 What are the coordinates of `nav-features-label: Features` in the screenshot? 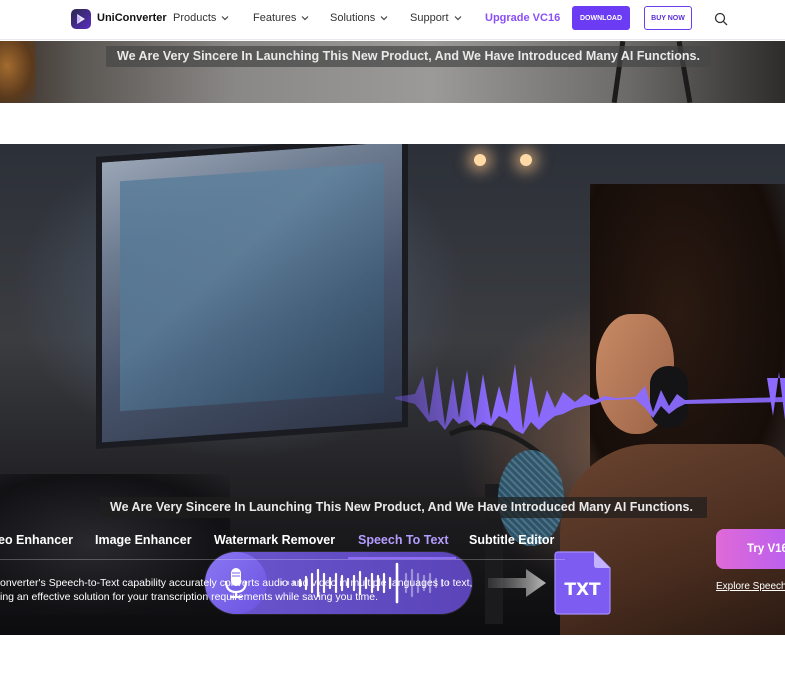 It's located at (275, 18).